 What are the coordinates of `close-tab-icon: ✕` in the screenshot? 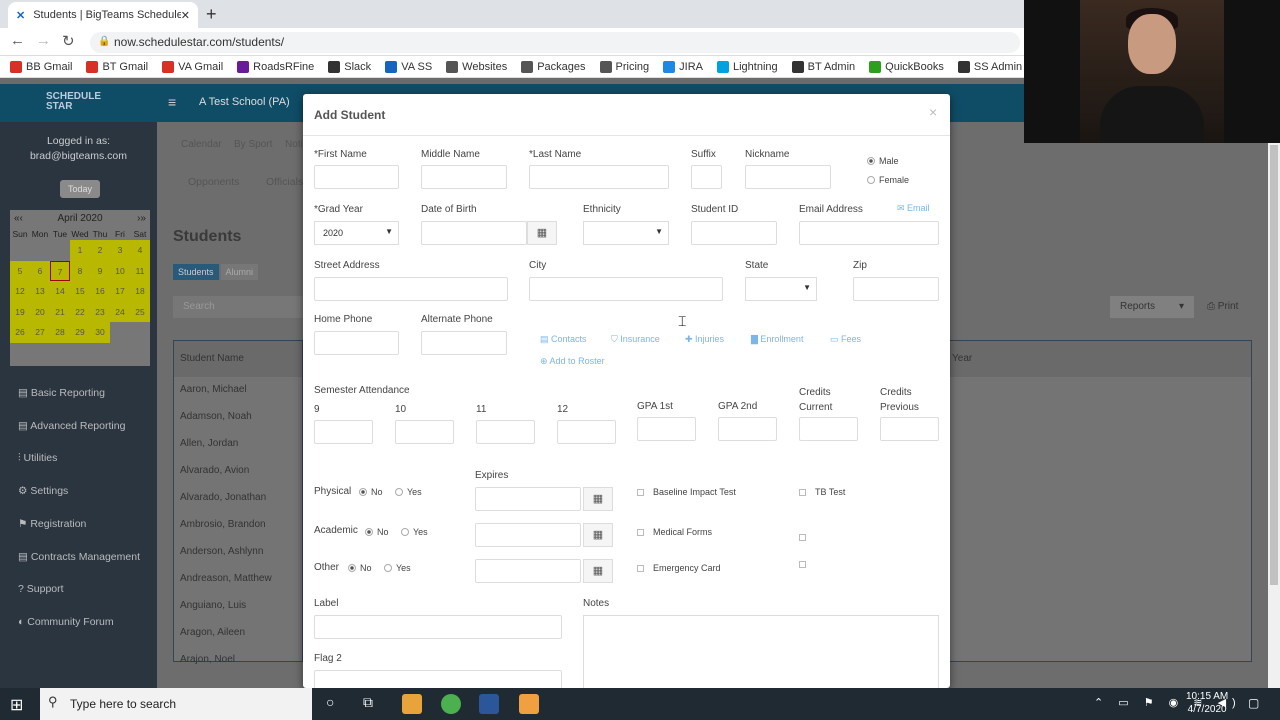 It's located at (185, 15).